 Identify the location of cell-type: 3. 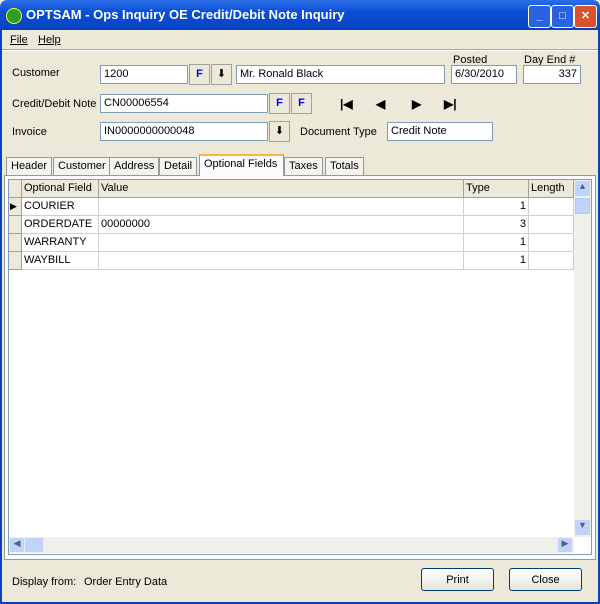
(496, 225).